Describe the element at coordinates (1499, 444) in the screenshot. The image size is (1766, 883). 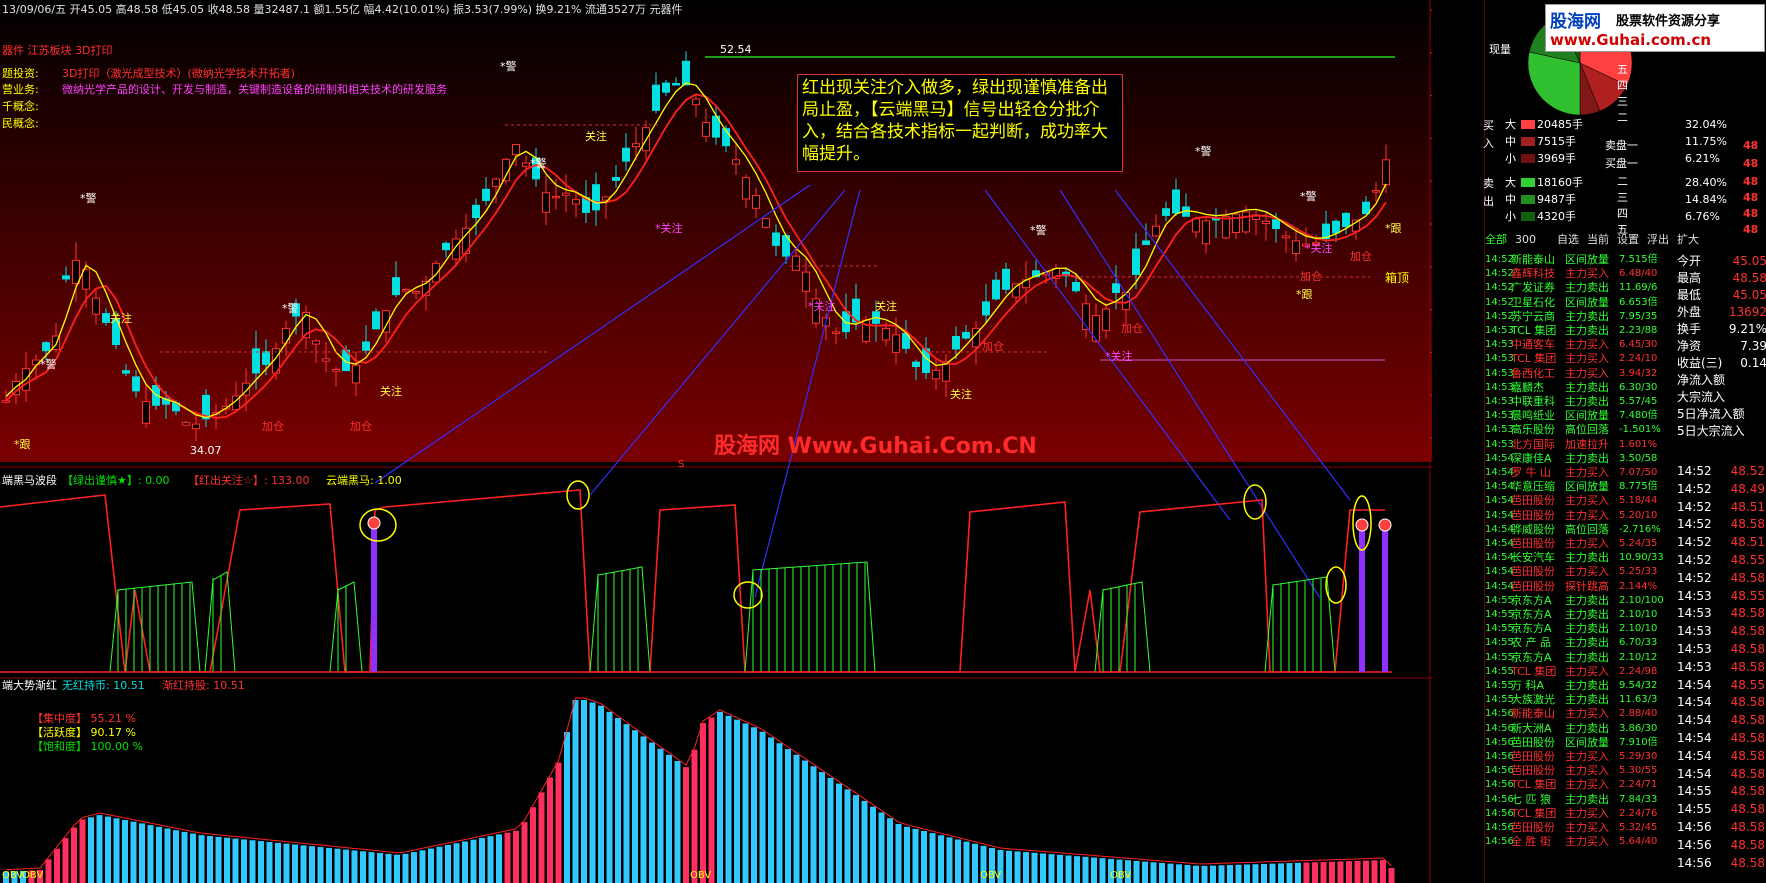
I see `radar-time: 14:53` at that location.